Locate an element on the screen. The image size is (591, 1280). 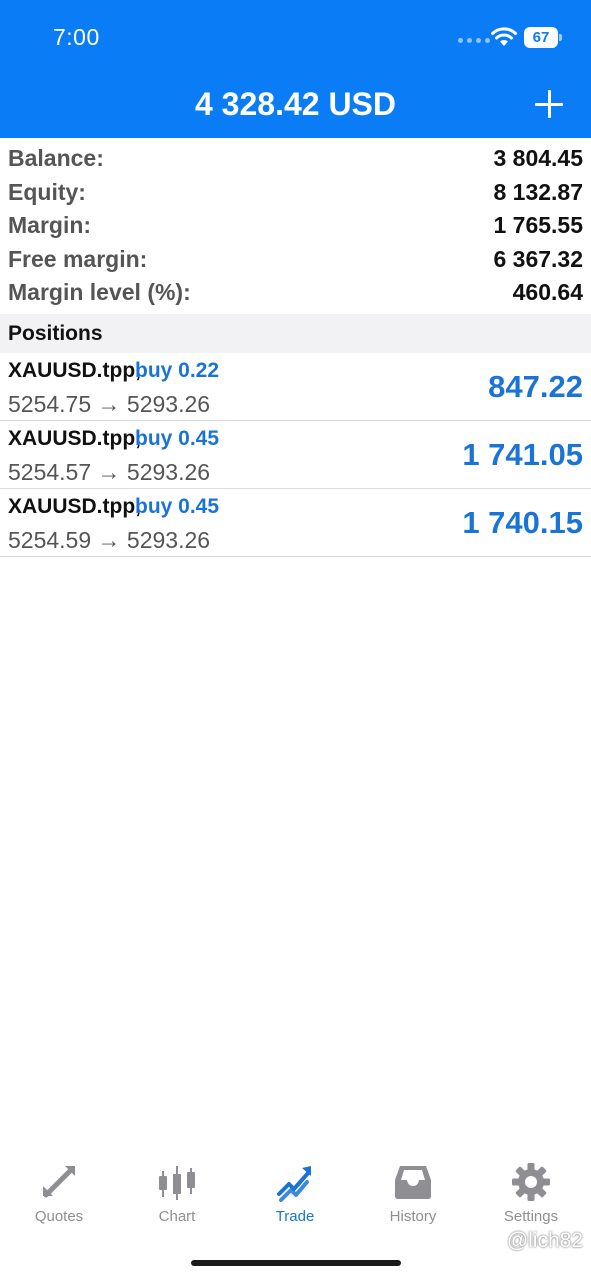
settings-icon is located at coordinates (531, 1182).